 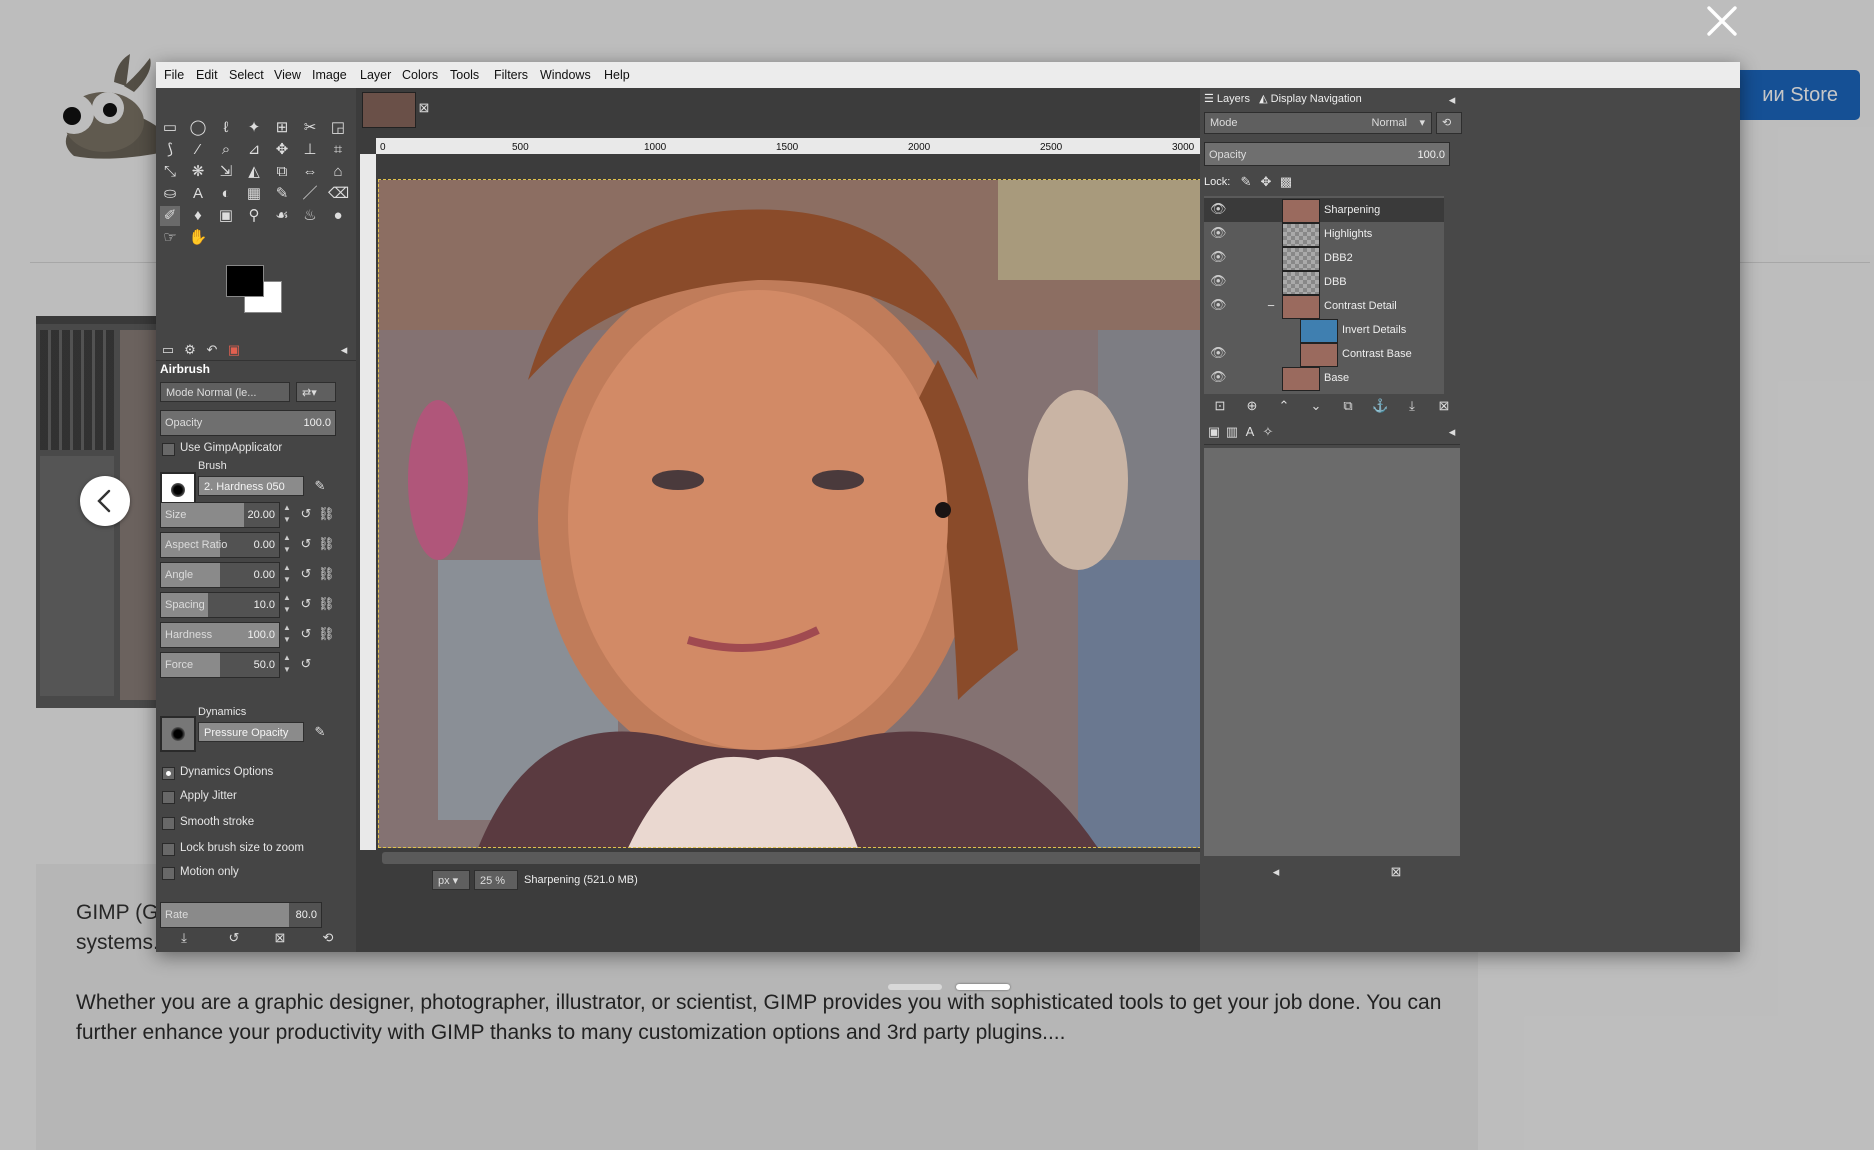 I want to click on menu-tools: Tools, so click(x=464, y=75).